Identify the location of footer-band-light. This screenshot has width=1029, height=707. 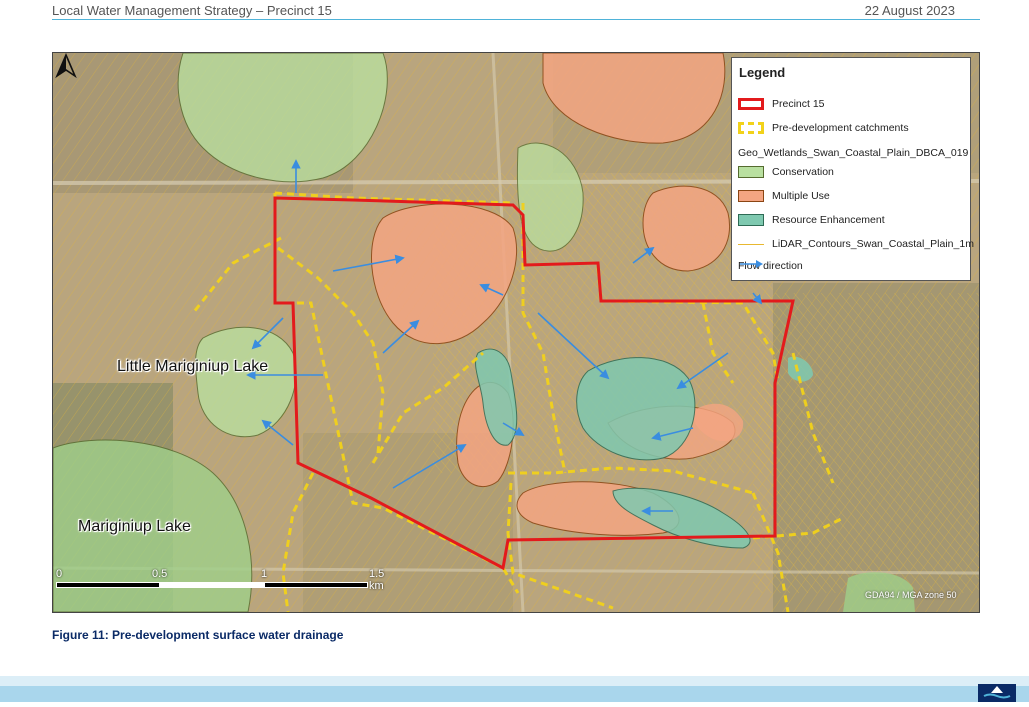
(514, 681).